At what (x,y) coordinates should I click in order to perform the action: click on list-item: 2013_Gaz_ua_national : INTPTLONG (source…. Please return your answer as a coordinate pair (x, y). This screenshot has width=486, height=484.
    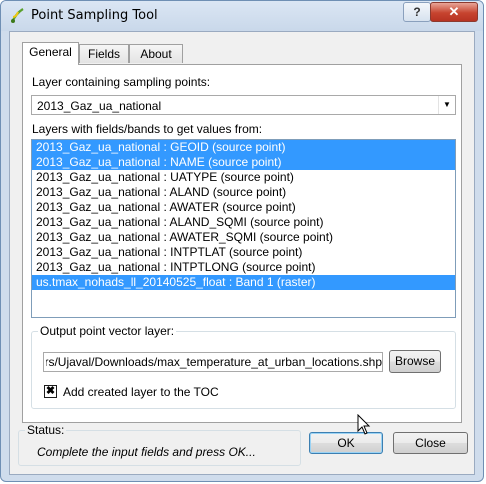
    Looking at the image, I should click on (243, 267).